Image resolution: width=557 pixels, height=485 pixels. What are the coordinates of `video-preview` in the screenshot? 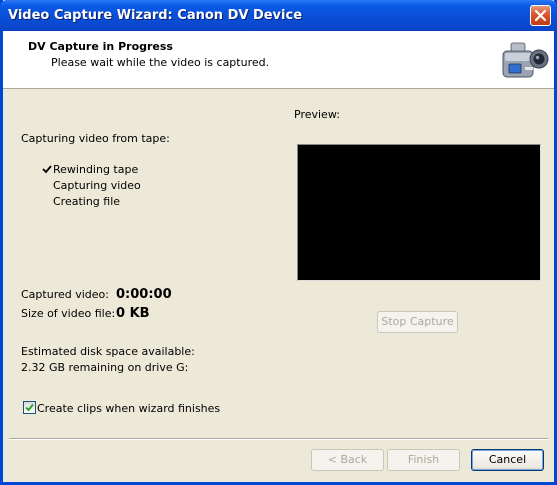 It's located at (419, 212).